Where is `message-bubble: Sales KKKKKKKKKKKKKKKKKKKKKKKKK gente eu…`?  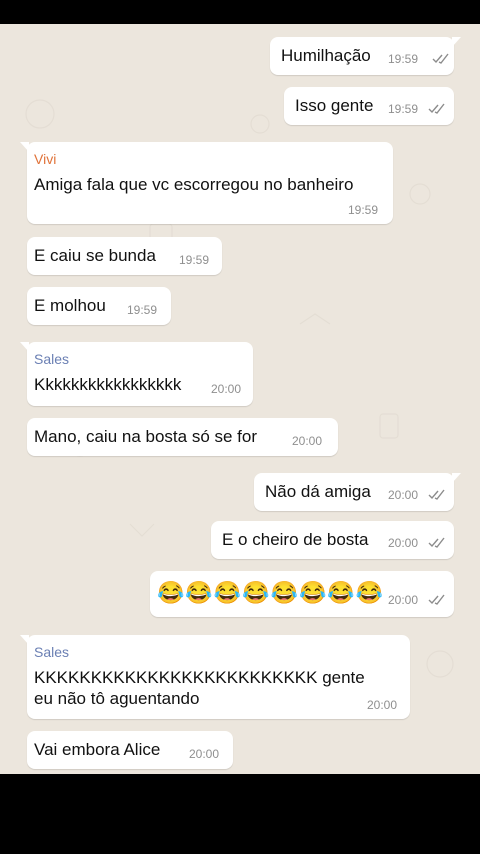 message-bubble: Sales KKKKKKKKKKKKKKKKKKKKKKKKK gente eu… is located at coordinates (215, 677).